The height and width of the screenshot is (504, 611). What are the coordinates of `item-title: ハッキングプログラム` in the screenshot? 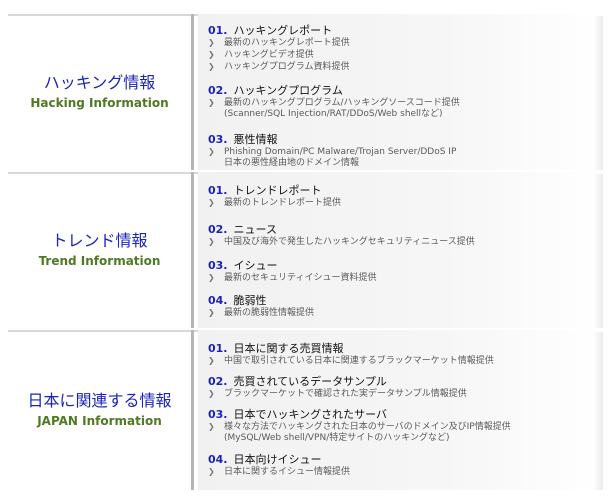 It's located at (288, 90).